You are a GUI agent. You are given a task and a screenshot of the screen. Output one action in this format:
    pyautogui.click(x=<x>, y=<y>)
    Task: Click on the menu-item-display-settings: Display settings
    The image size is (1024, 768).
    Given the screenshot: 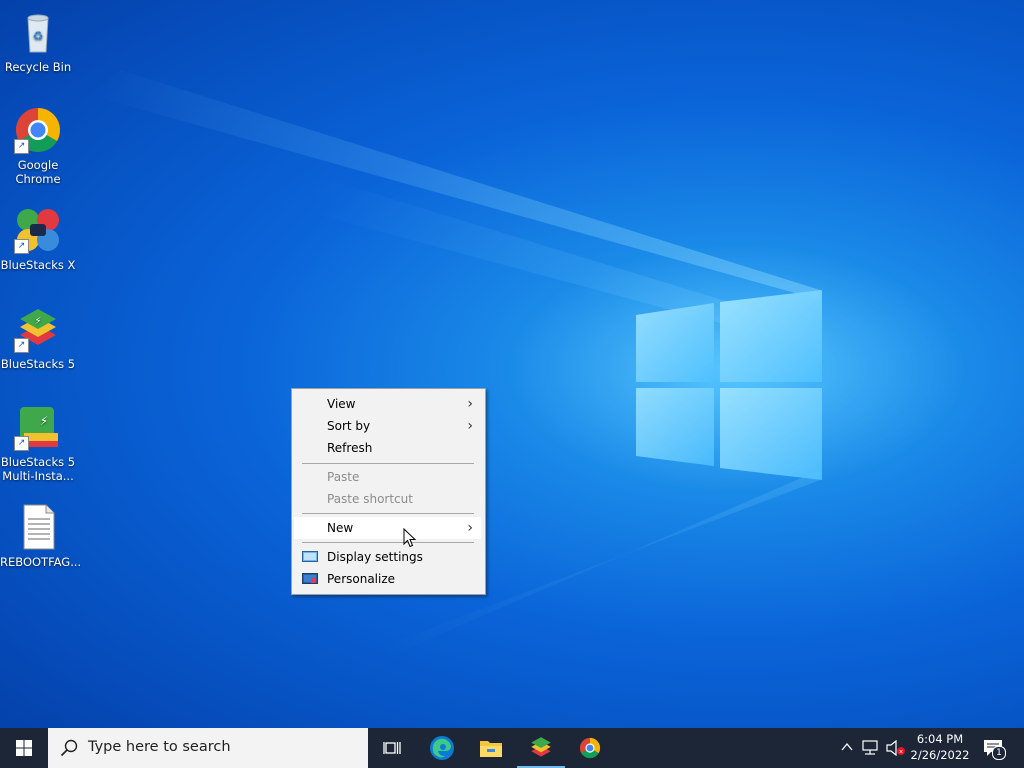 What is the action you would take?
    pyautogui.click(x=387, y=557)
    